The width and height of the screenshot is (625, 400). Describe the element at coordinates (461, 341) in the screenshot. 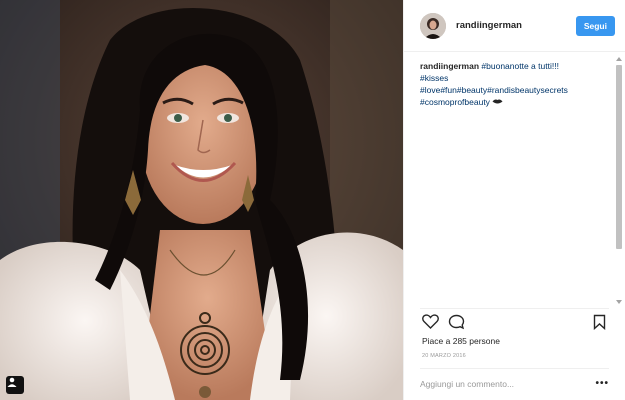

I see `likes-count: Piace a 285 persone` at that location.